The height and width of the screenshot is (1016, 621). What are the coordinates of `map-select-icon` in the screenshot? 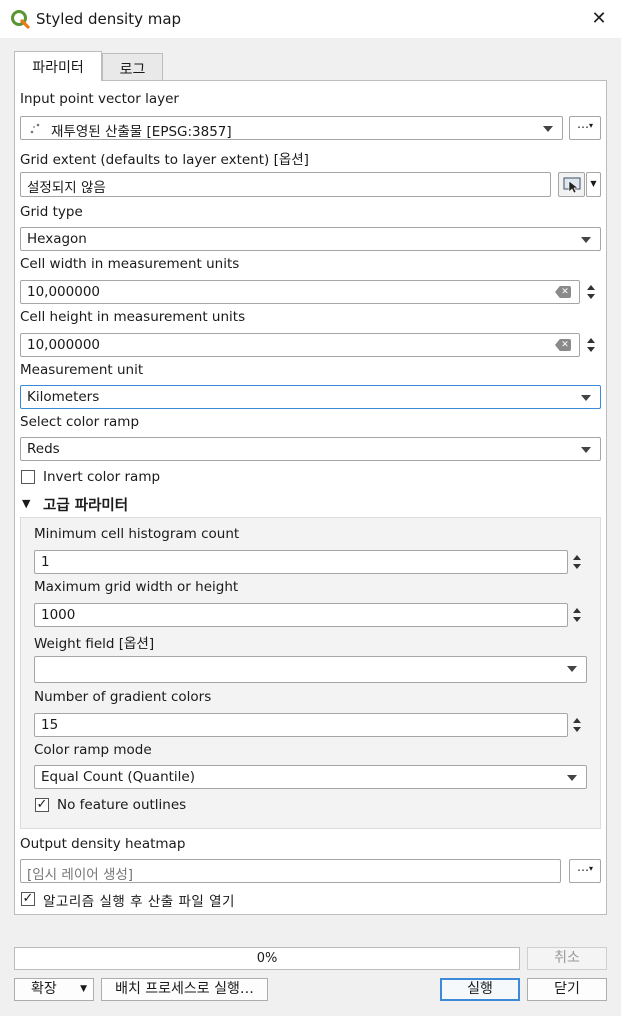 It's located at (572, 185).